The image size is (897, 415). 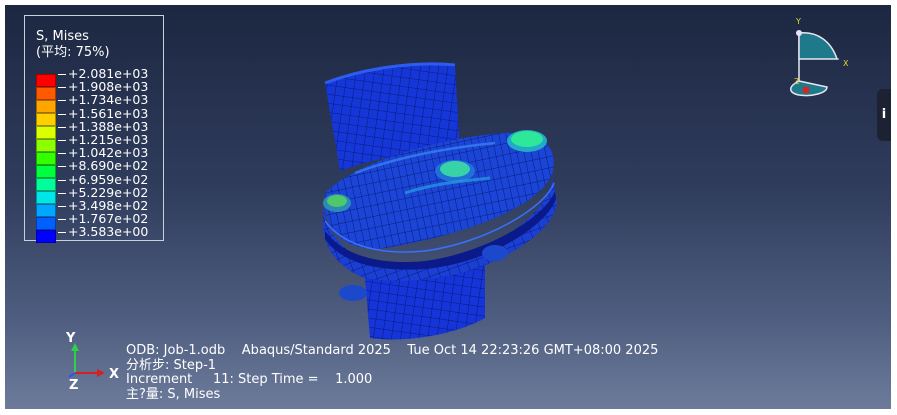 I want to click on axis-y-label: Y, so click(x=70, y=338).